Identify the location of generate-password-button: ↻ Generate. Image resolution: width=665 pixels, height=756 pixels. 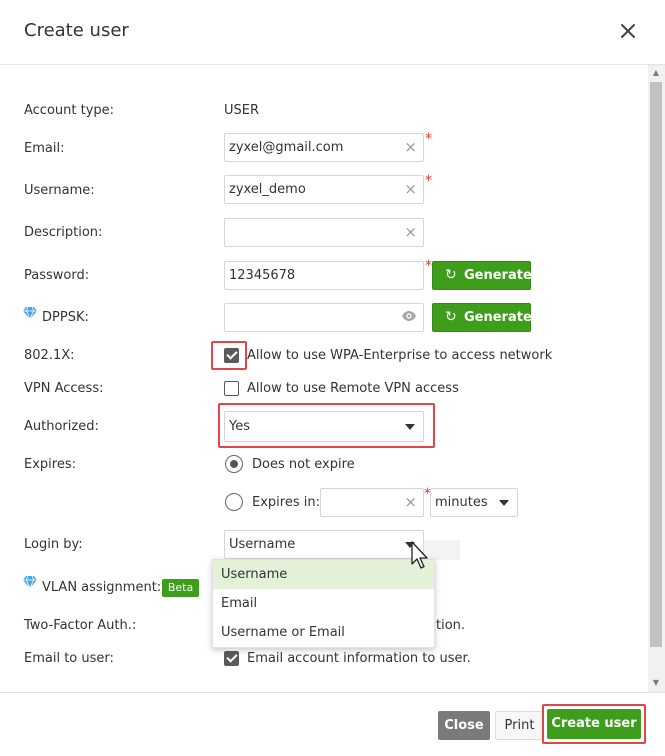
(482, 275).